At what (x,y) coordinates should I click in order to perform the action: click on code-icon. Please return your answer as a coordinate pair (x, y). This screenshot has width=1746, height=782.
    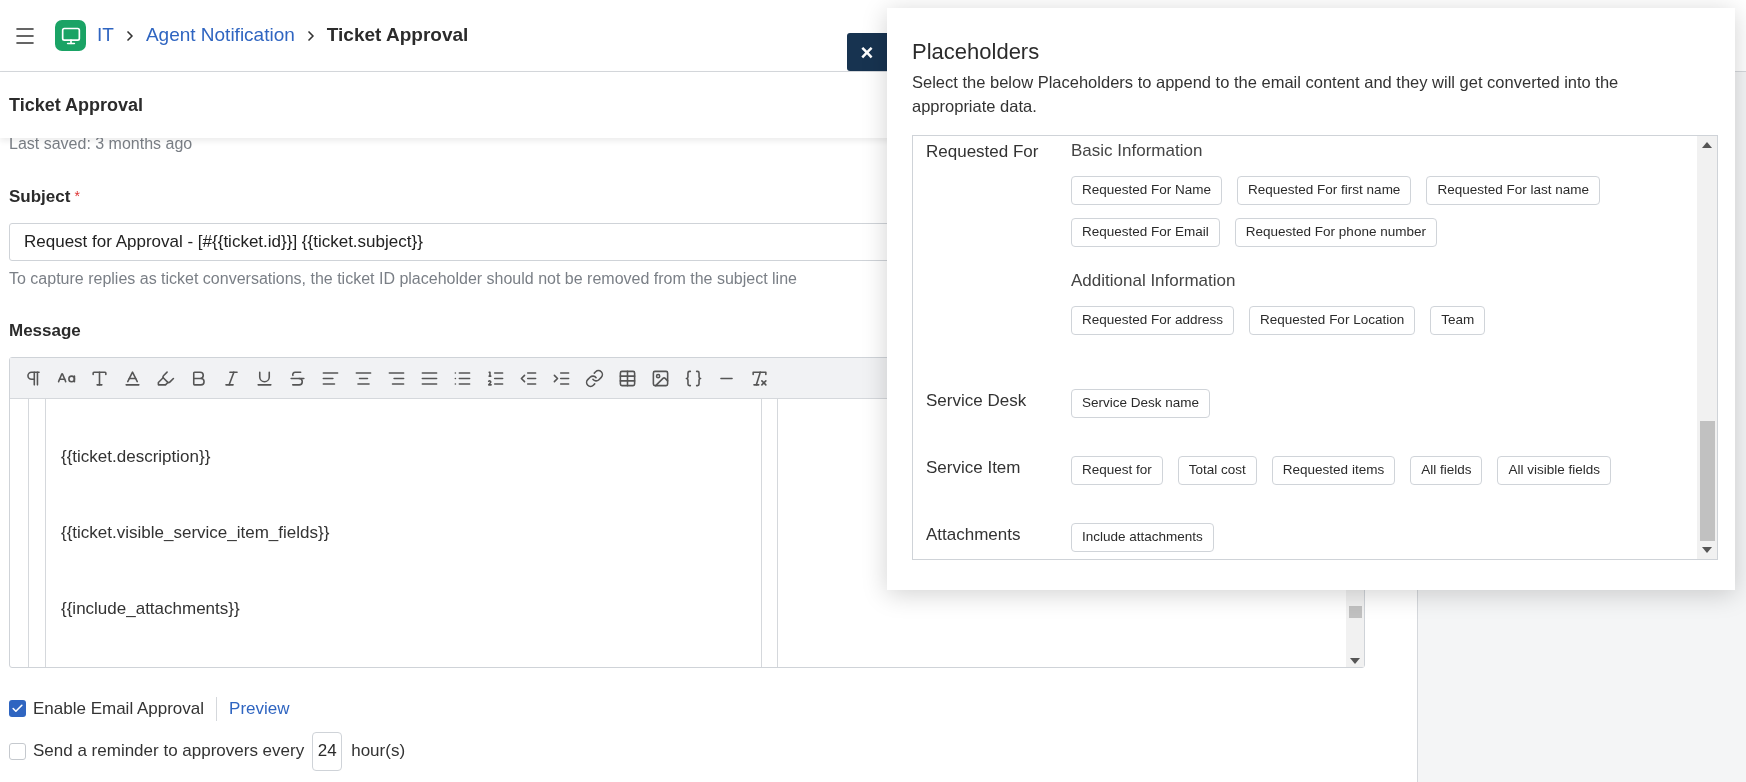
    Looking at the image, I should click on (693, 378).